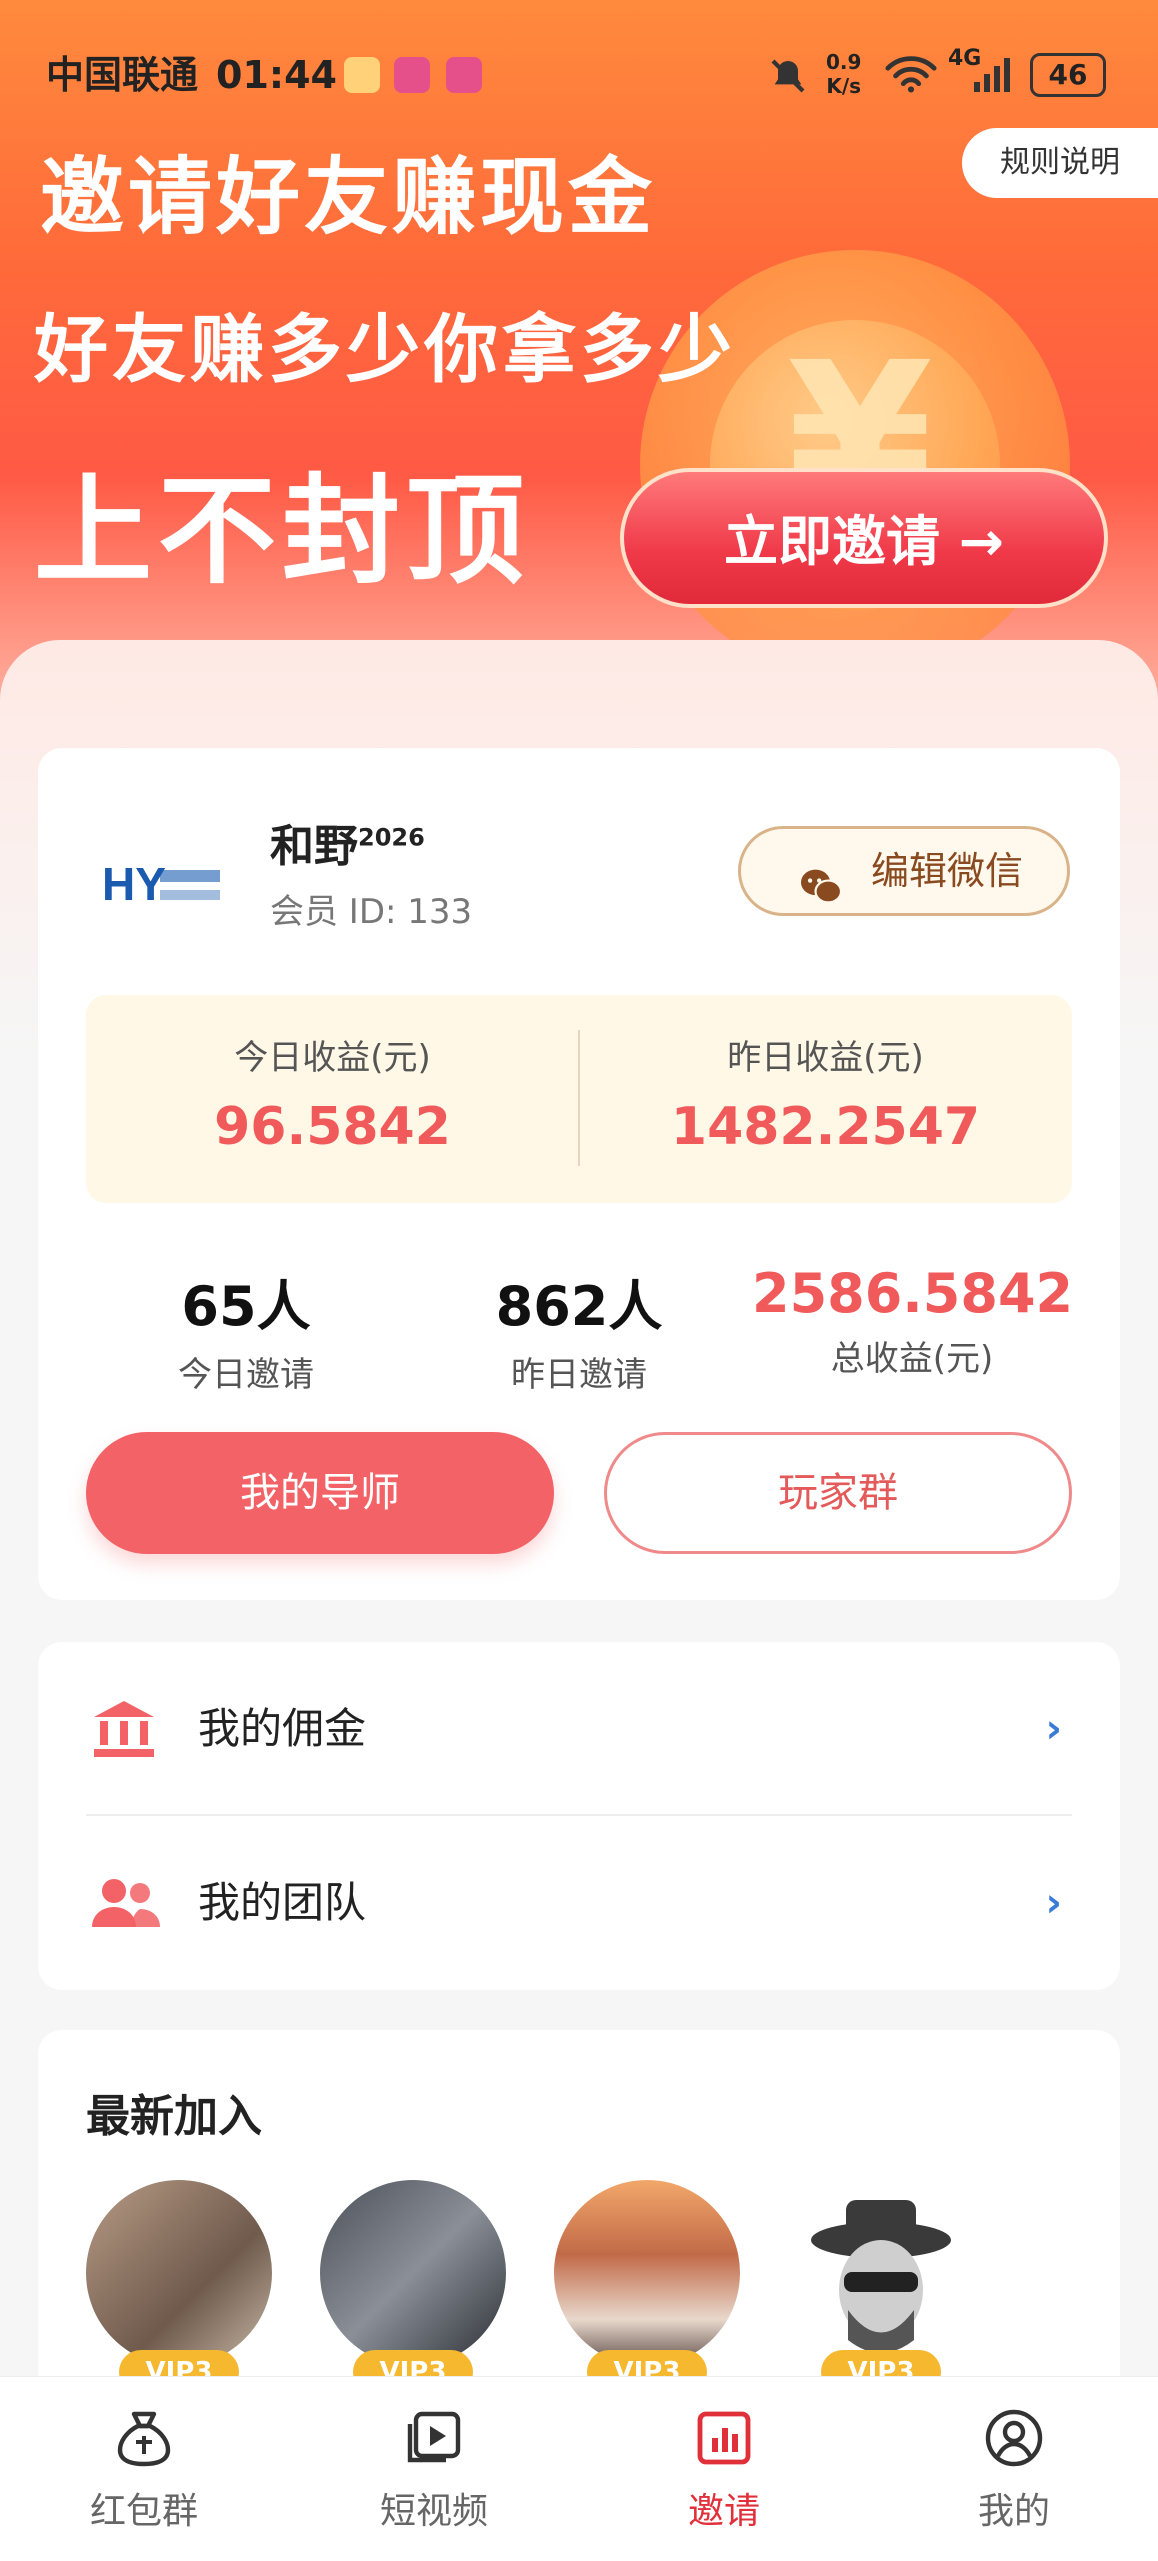 The image size is (1158, 2561). Describe the element at coordinates (276, 75) in the screenshot. I see `clock: 01:44` at that location.